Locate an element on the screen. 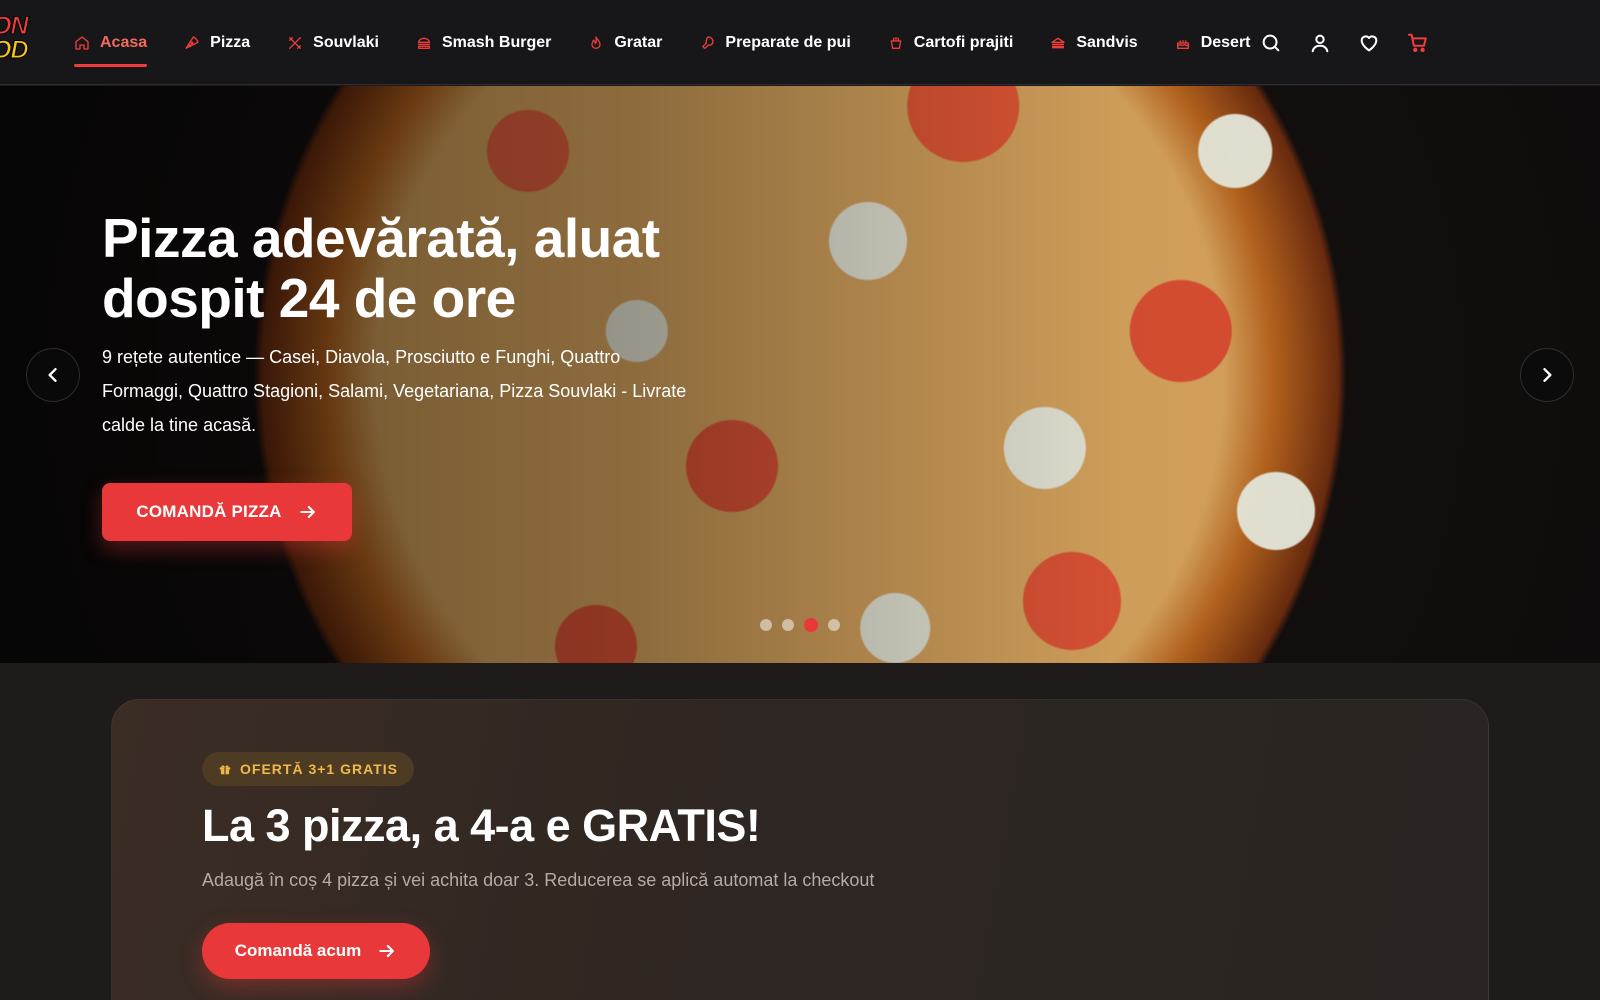 The height and width of the screenshot is (1000, 1600). fries-icon is located at coordinates (896, 43).